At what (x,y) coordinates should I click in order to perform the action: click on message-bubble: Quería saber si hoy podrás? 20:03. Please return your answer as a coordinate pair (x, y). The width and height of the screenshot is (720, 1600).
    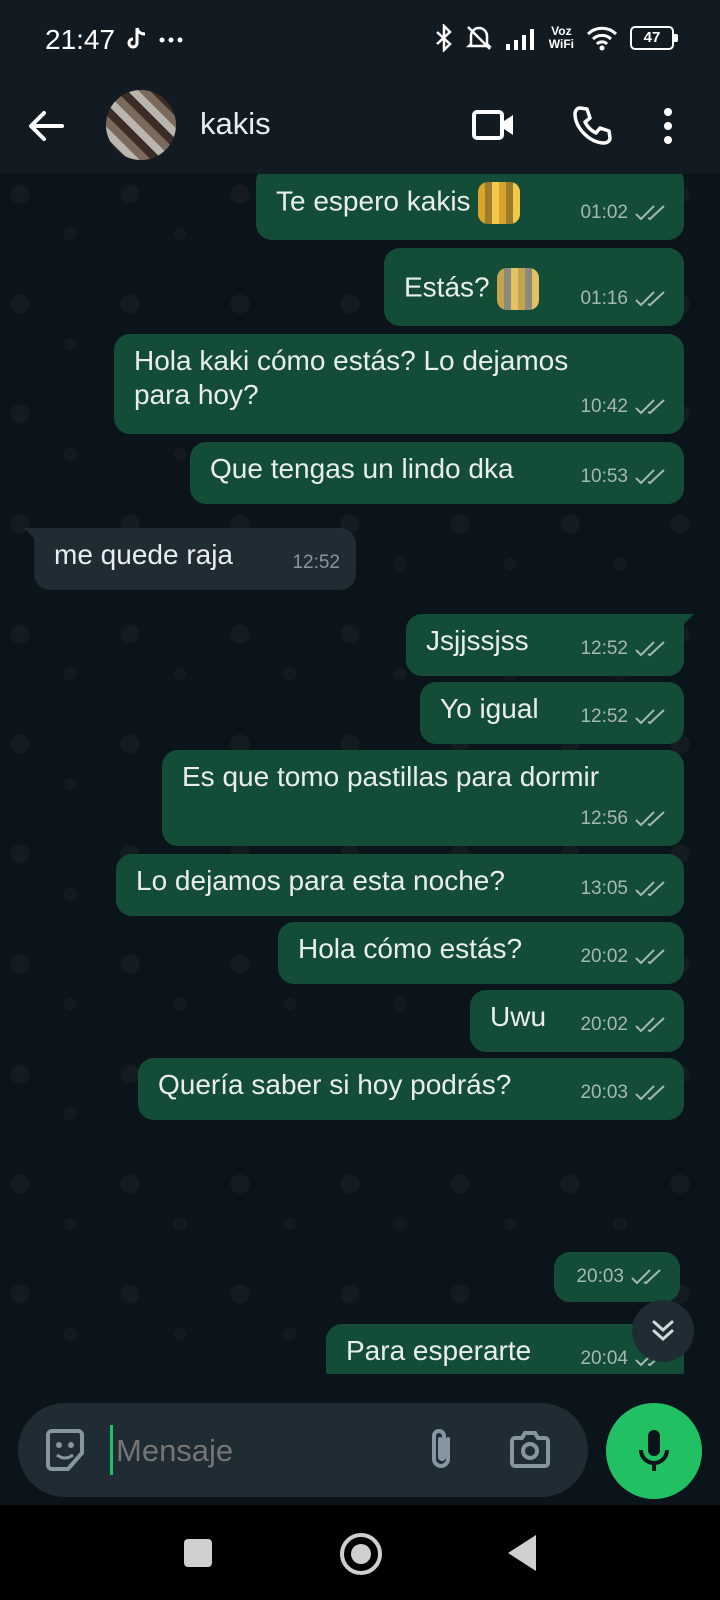
    Looking at the image, I should click on (411, 1089).